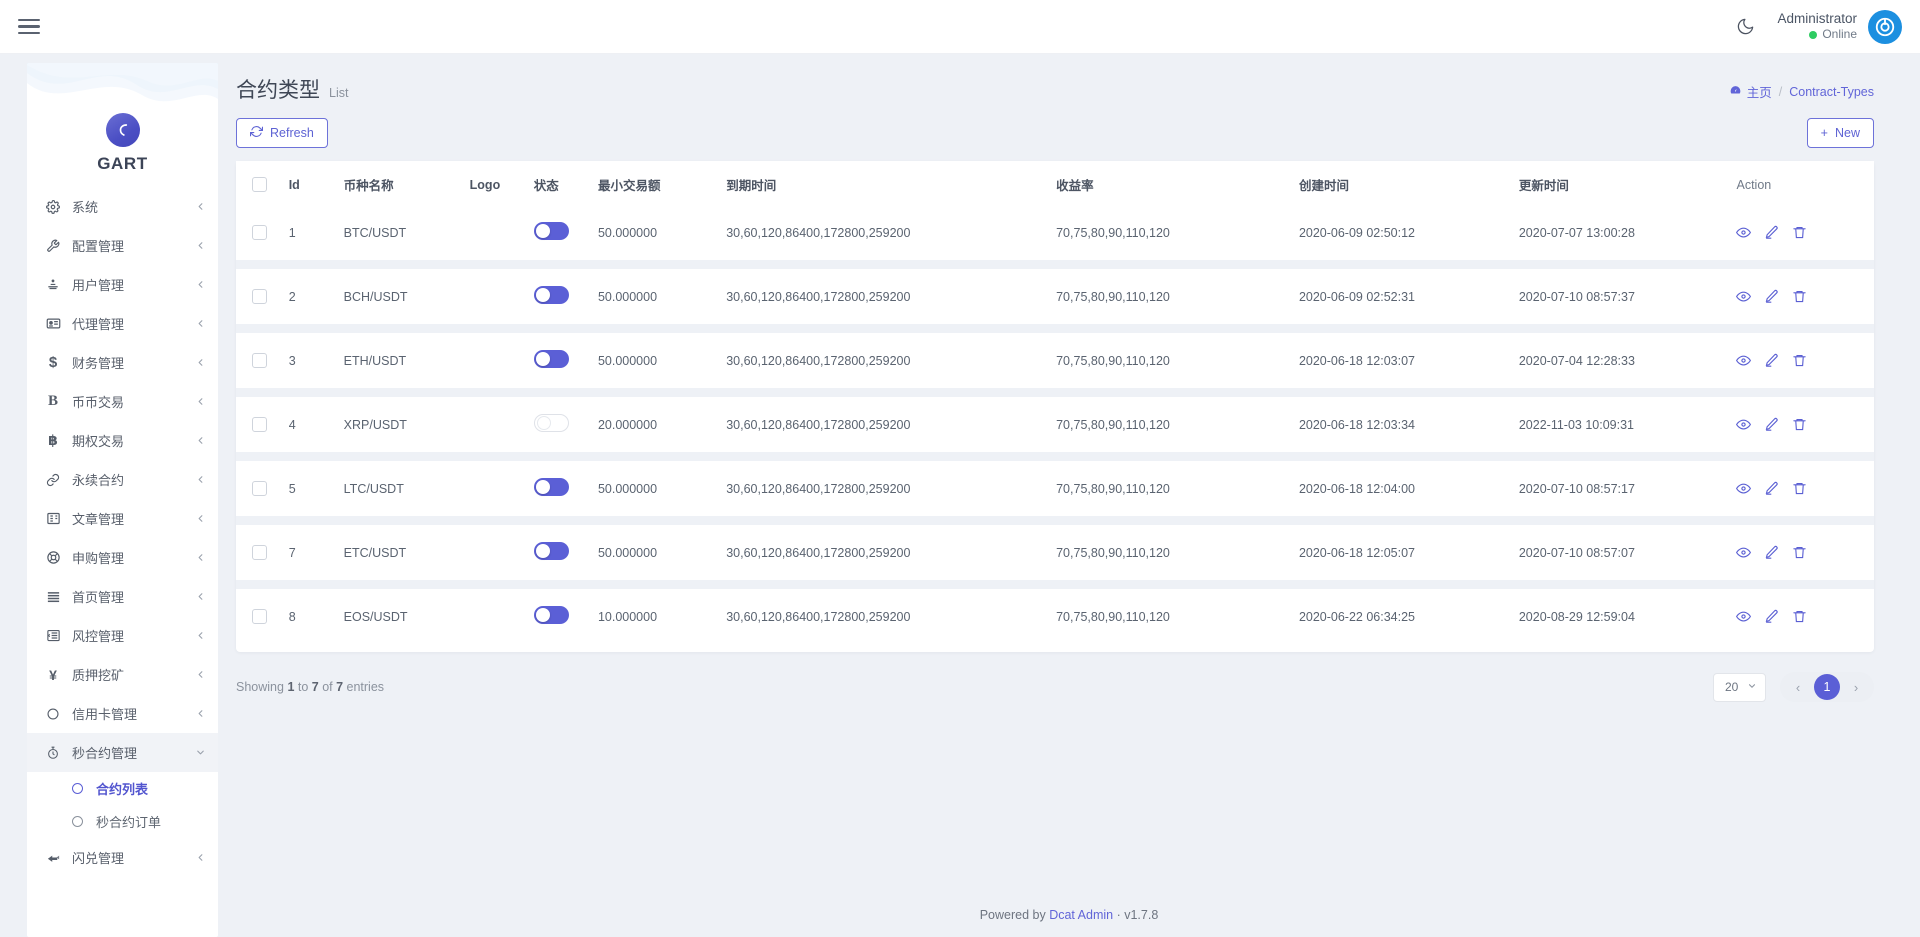 This screenshot has height=937, width=1920. I want to click on user-menu: Administrator Online, so click(1839, 26).